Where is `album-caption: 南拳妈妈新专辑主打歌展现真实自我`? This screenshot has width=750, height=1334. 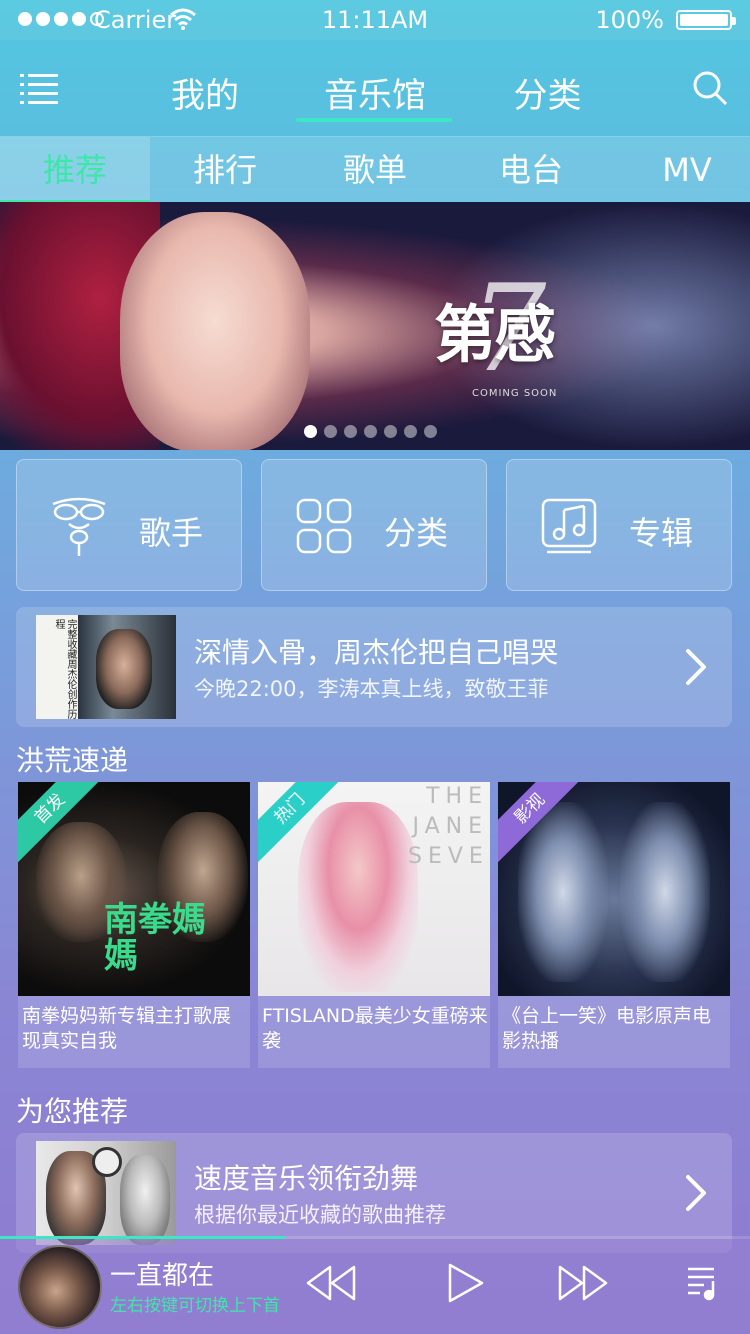 album-caption: 南拳妈妈新专辑主打歌展现真实自我 is located at coordinates (127, 1028).